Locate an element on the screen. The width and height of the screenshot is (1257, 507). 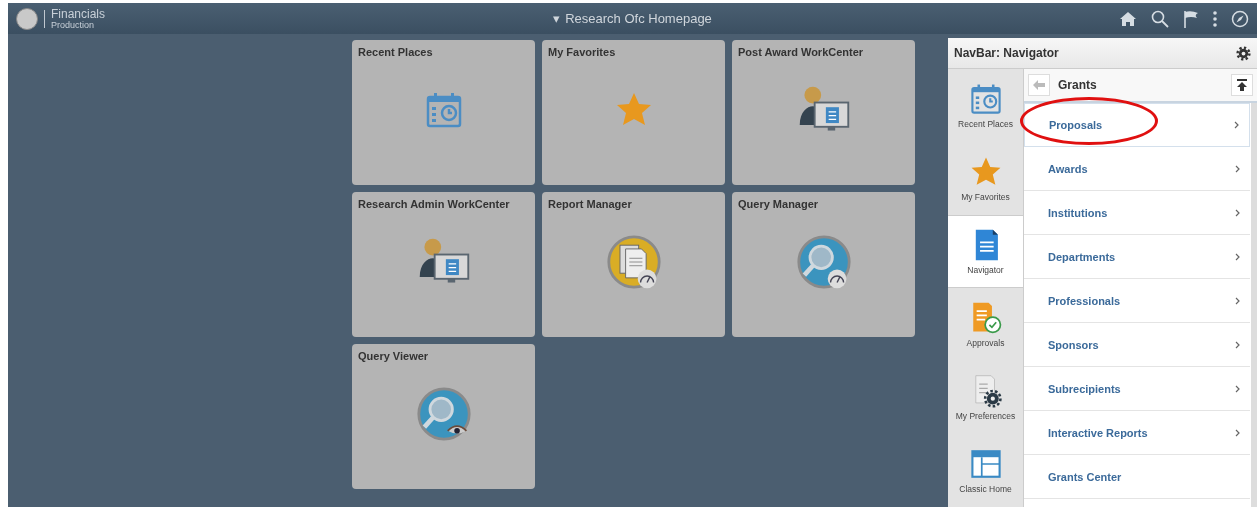
environment-label: Production is located at coordinates (73, 25).